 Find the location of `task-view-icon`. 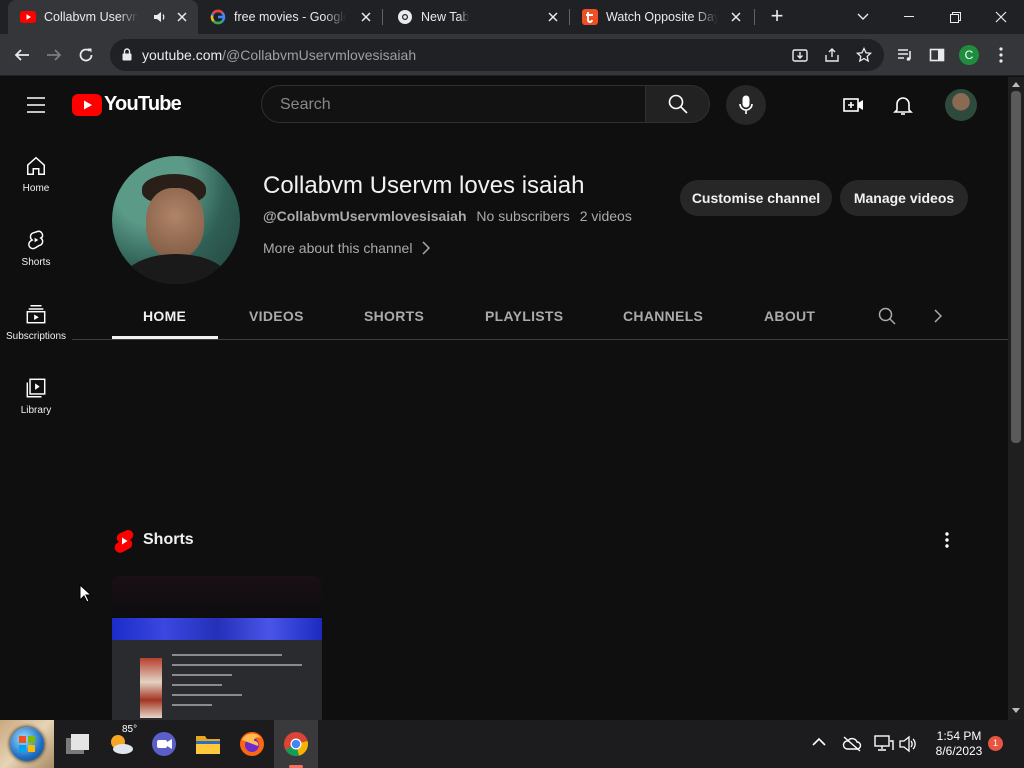

task-view-icon is located at coordinates (78, 744).